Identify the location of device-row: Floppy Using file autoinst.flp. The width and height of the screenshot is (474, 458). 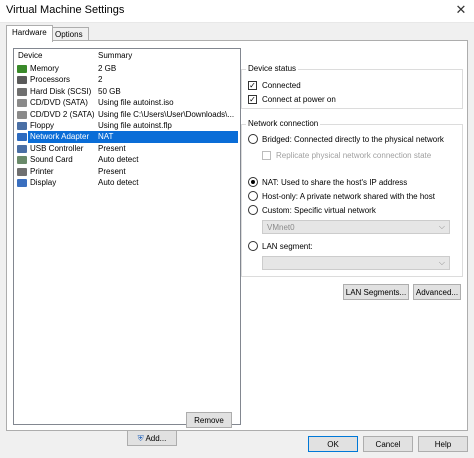
(127, 125).